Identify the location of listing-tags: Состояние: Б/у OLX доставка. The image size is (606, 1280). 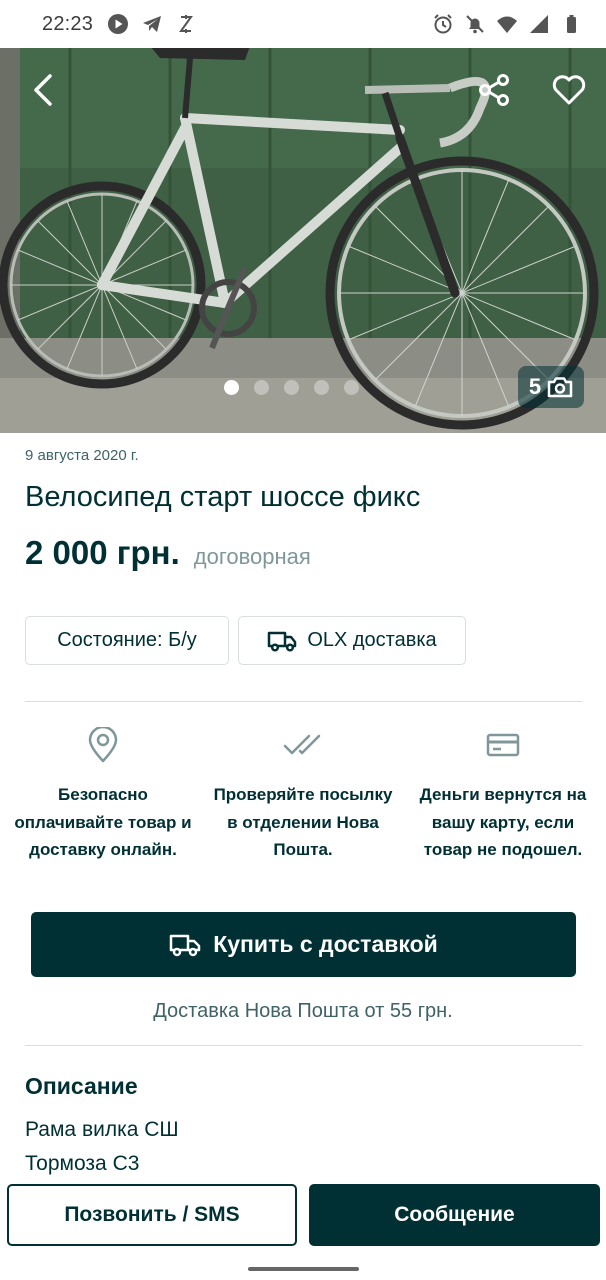
(245, 640).